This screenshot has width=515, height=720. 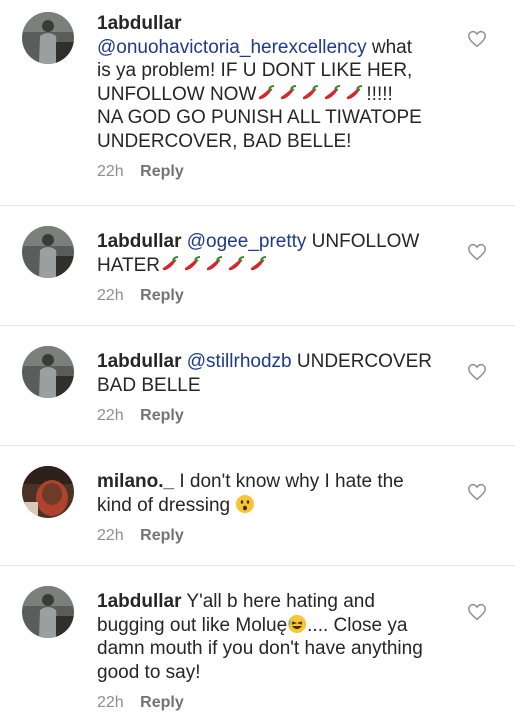 I want to click on comment-line: is ya problem! IF U DONT LIKE HER,, so click(x=255, y=70).